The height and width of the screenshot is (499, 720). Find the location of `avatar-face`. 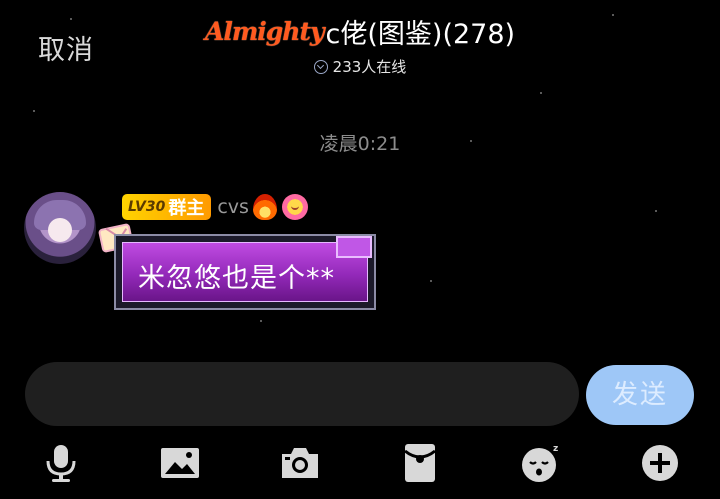

avatar-face is located at coordinates (60, 230).